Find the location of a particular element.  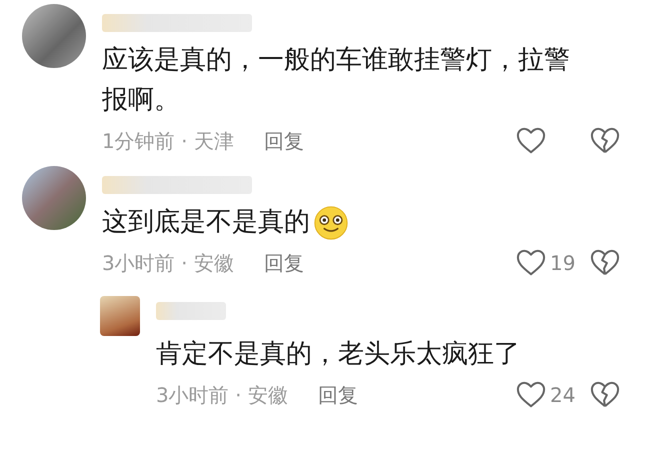

like-count: 24 is located at coordinates (563, 395).